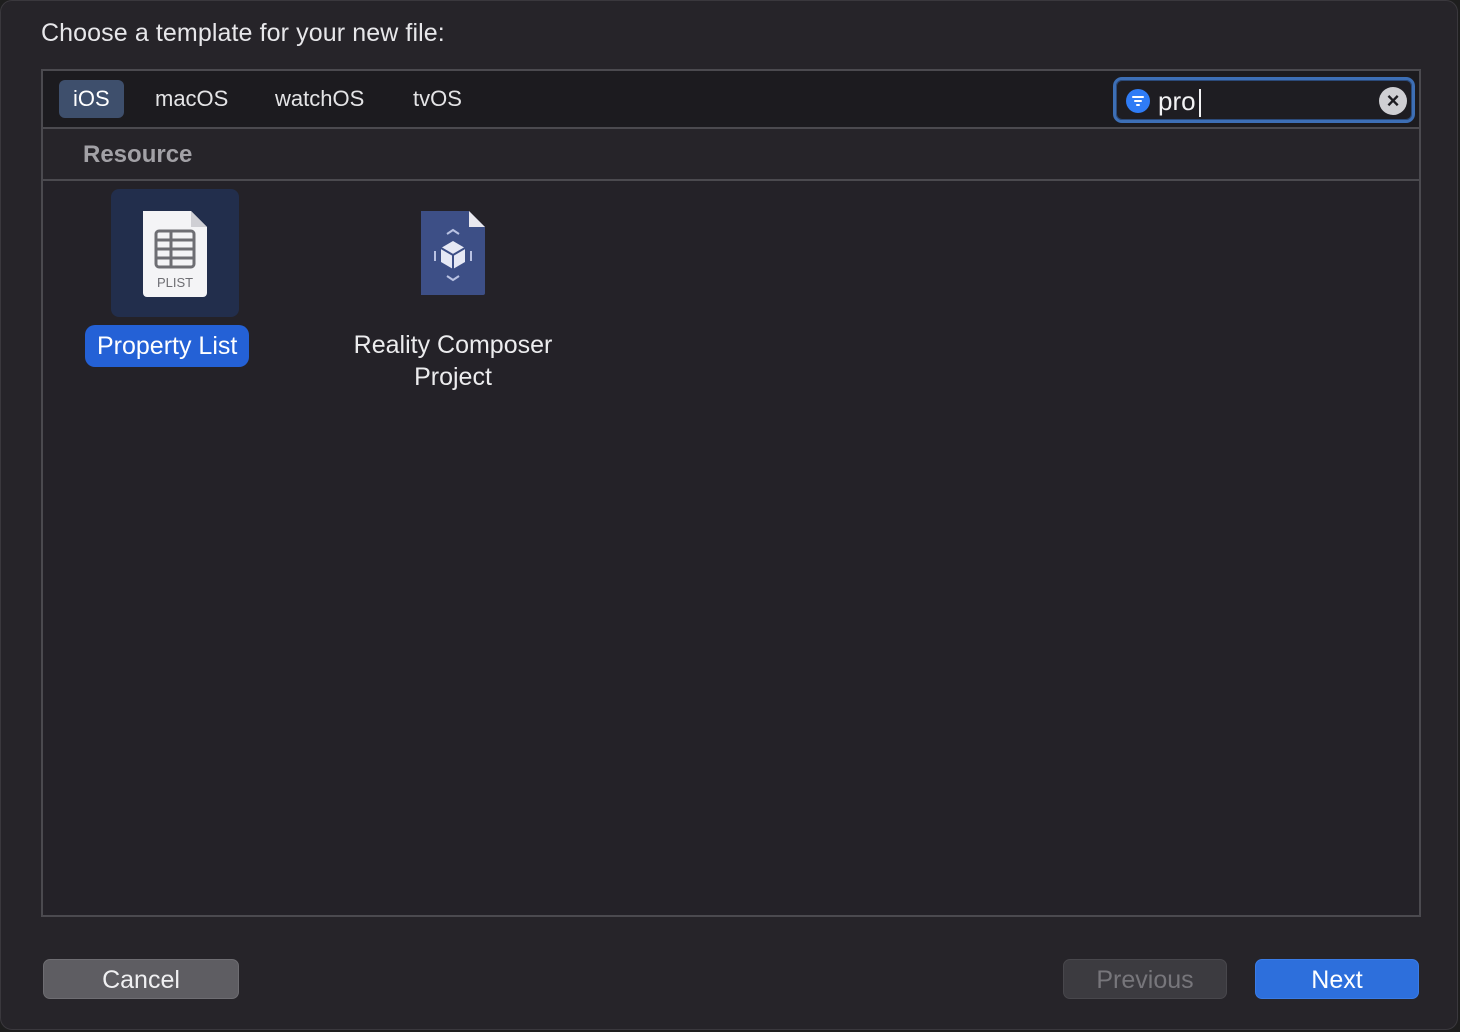  What do you see at coordinates (453, 377) in the screenshot?
I see `template-label-line2: Project` at bounding box center [453, 377].